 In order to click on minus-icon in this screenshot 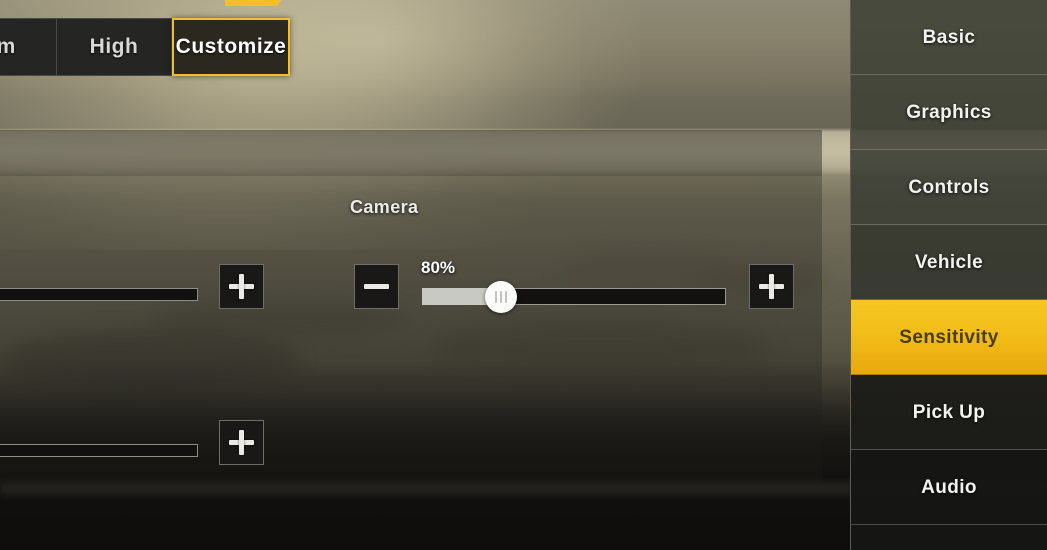, I will do `click(376, 286)`.